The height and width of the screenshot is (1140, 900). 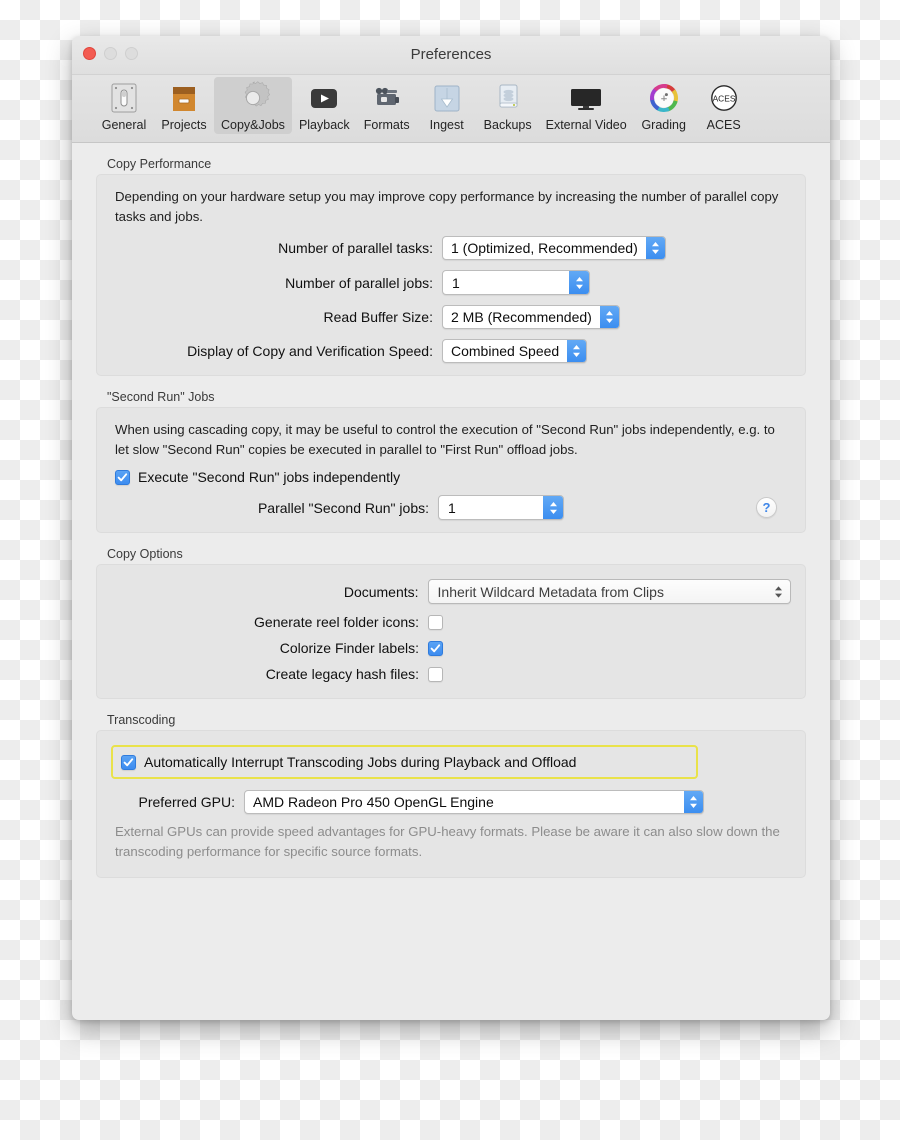 I want to click on group-title-copy-performance: Copy Performance, so click(x=159, y=164).